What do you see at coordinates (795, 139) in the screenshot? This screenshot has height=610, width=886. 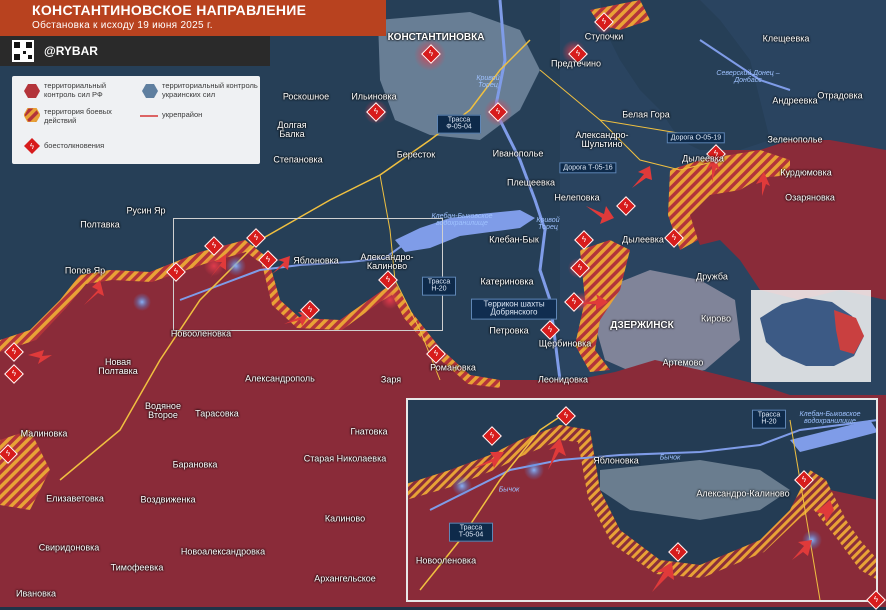 I see `settlement-label: Зеленополье` at bounding box center [795, 139].